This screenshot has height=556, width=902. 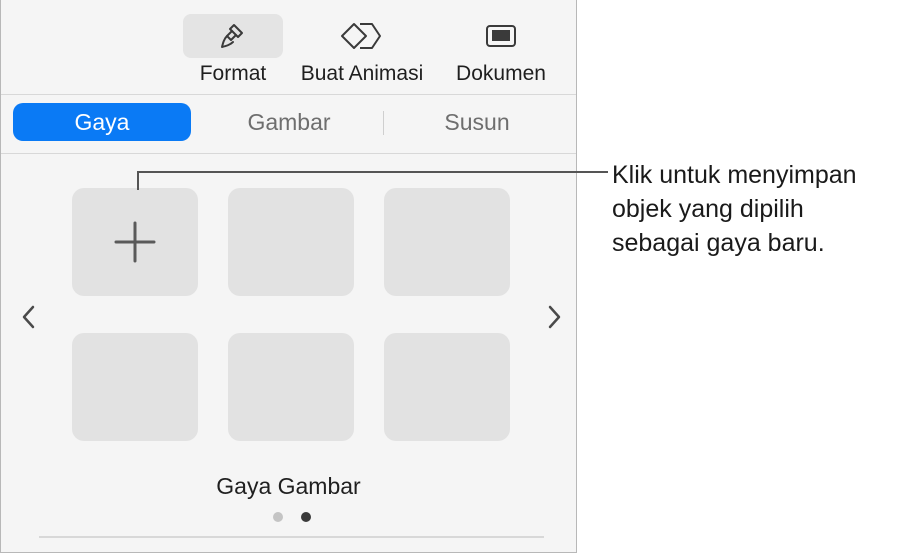 I want to click on next-page-button, so click(x=554, y=317).